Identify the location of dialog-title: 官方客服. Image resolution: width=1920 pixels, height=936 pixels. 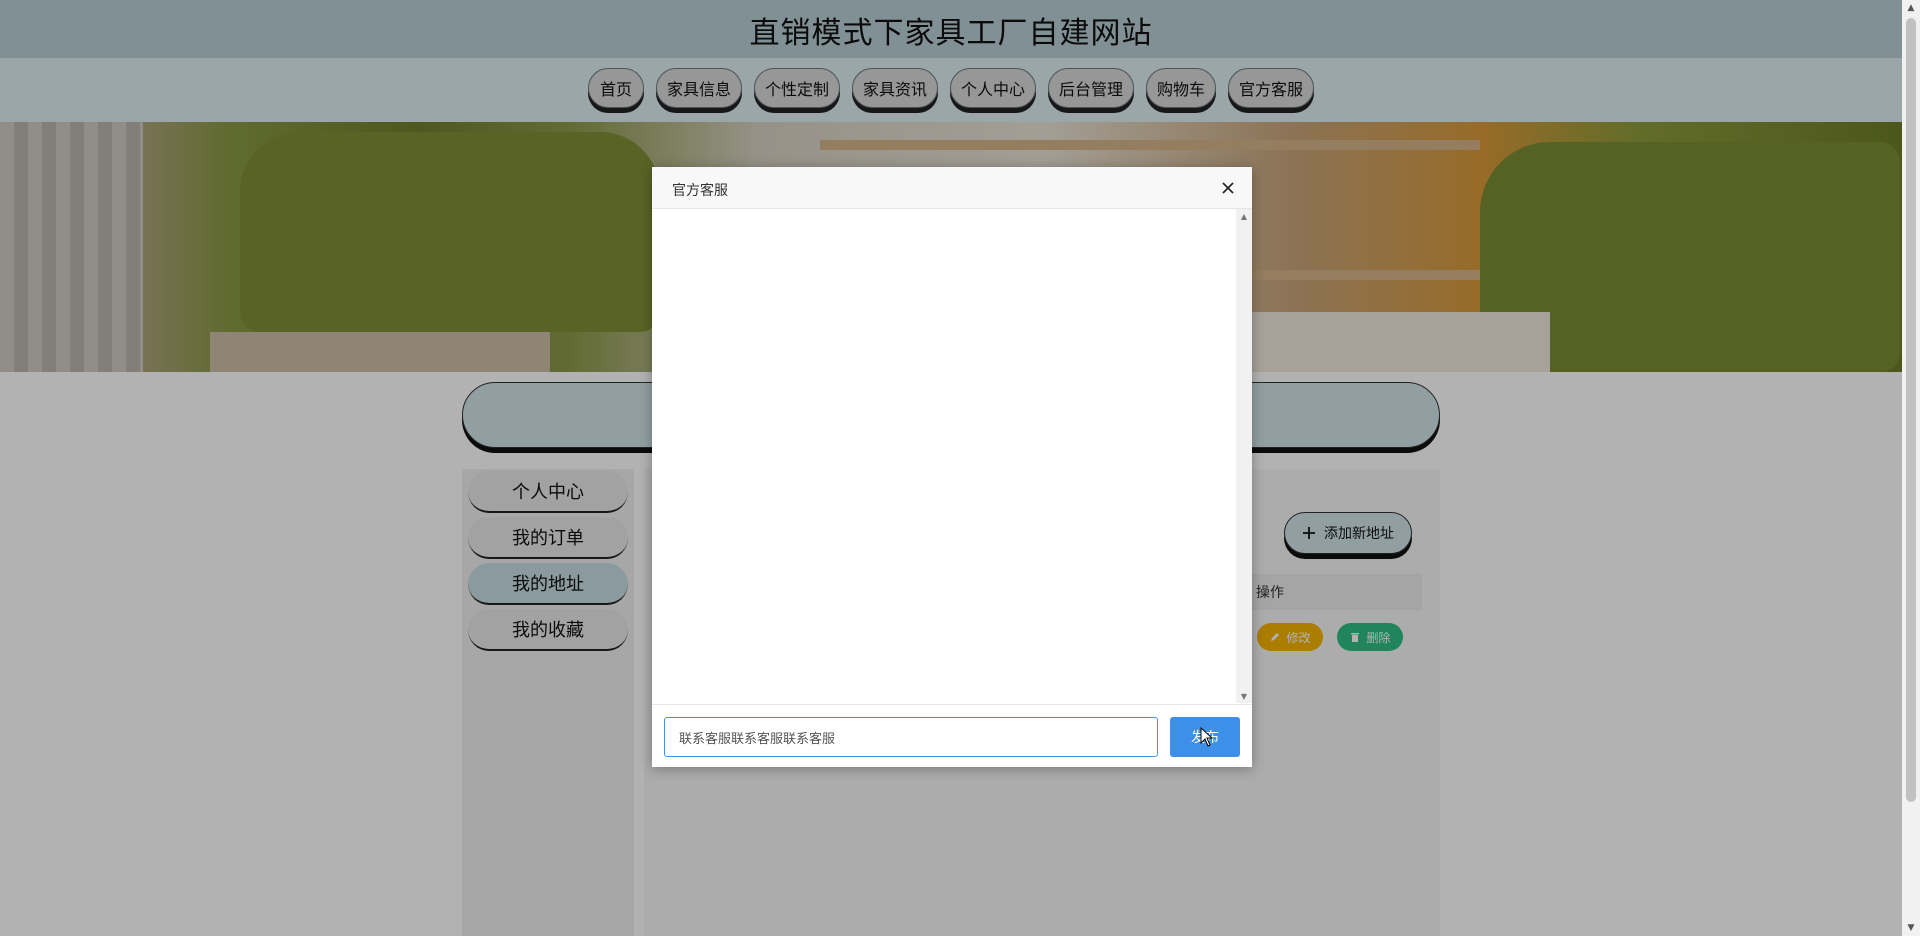
(700, 191).